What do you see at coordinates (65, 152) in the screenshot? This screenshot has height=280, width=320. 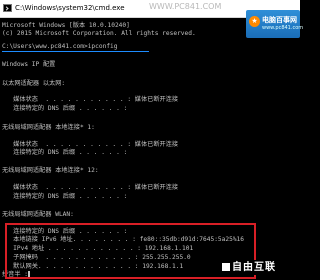 I see `wlan1-dns-suffix: 连接特定的 DNS 后缀 . . . . . . :` at bounding box center [65, 152].